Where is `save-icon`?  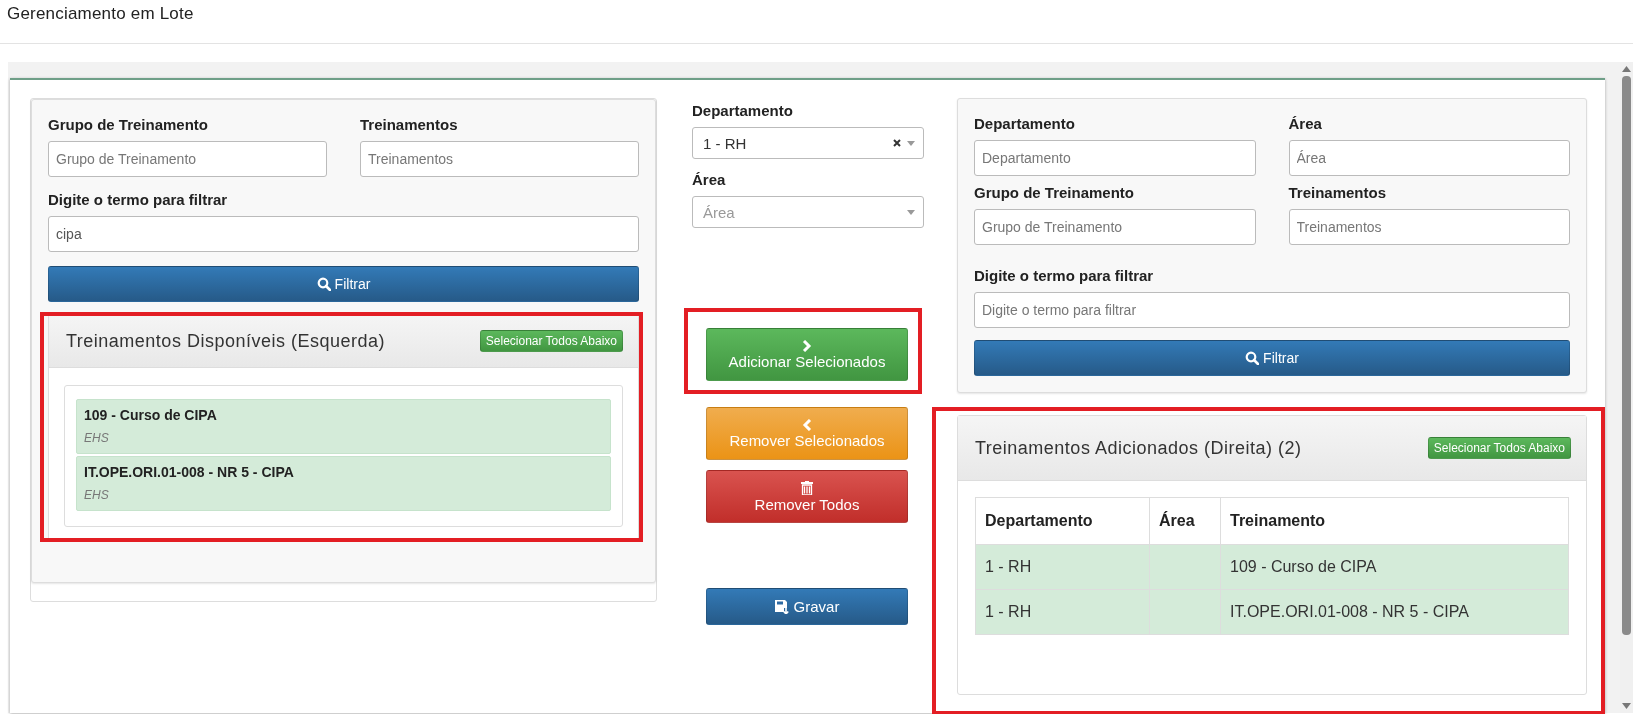
save-icon is located at coordinates (781, 606).